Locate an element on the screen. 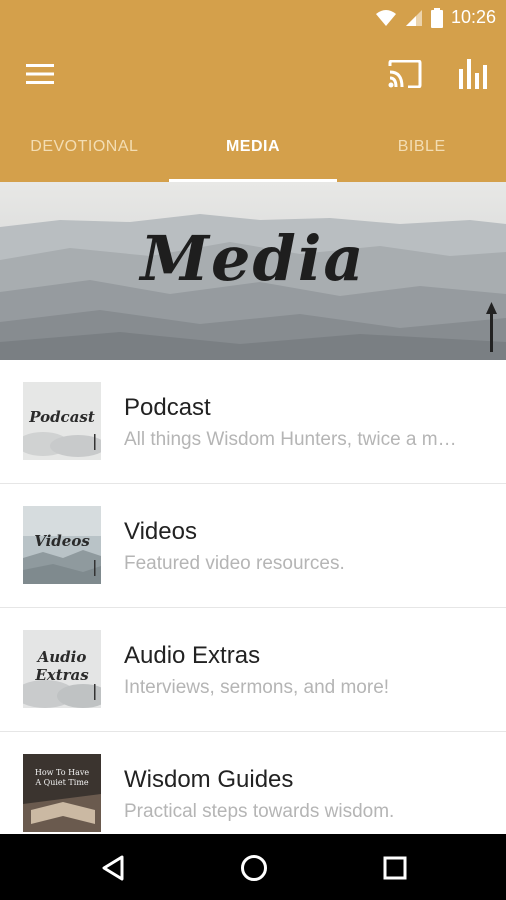 The image size is (506, 900). audio-extras-thumbnail: Audio Extras is located at coordinates (62, 669).